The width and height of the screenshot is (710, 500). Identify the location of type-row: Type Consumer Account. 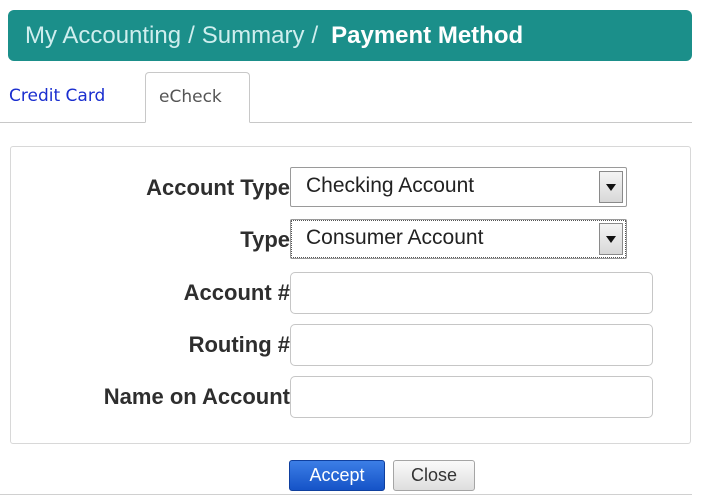
(351, 240).